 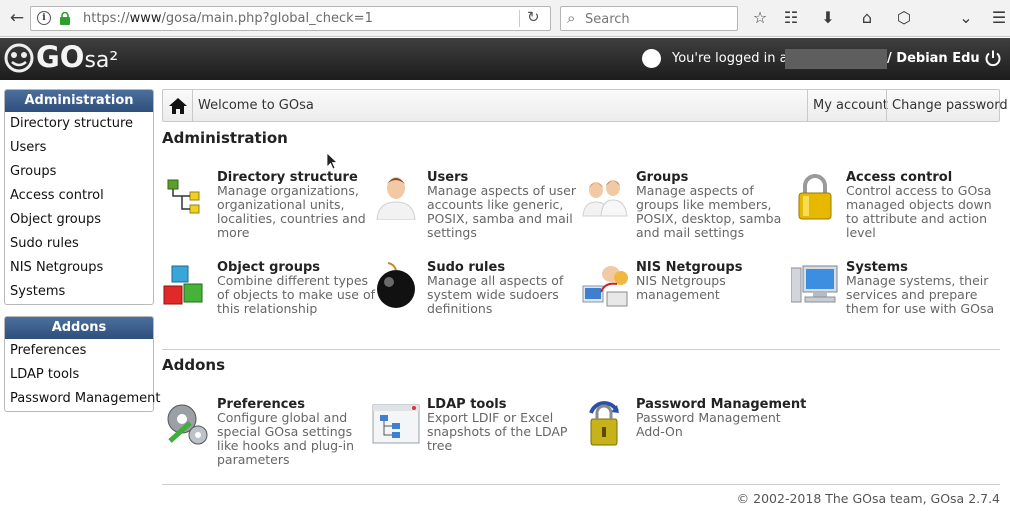 I want to click on home-browser-icon: ⌂, so click(x=867, y=18).